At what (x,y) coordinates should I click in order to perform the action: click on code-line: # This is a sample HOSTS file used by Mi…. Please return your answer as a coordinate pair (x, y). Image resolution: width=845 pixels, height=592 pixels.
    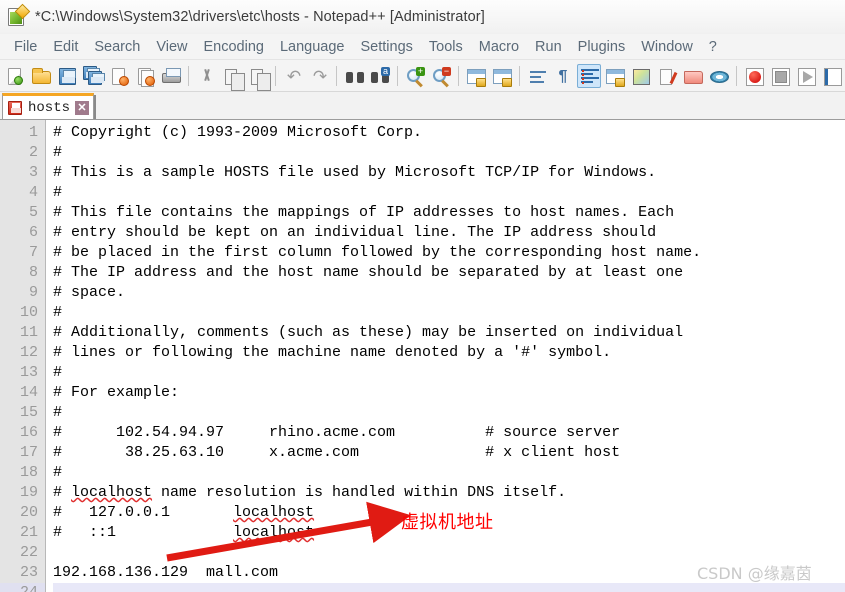
    Looking at the image, I should click on (355, 172).